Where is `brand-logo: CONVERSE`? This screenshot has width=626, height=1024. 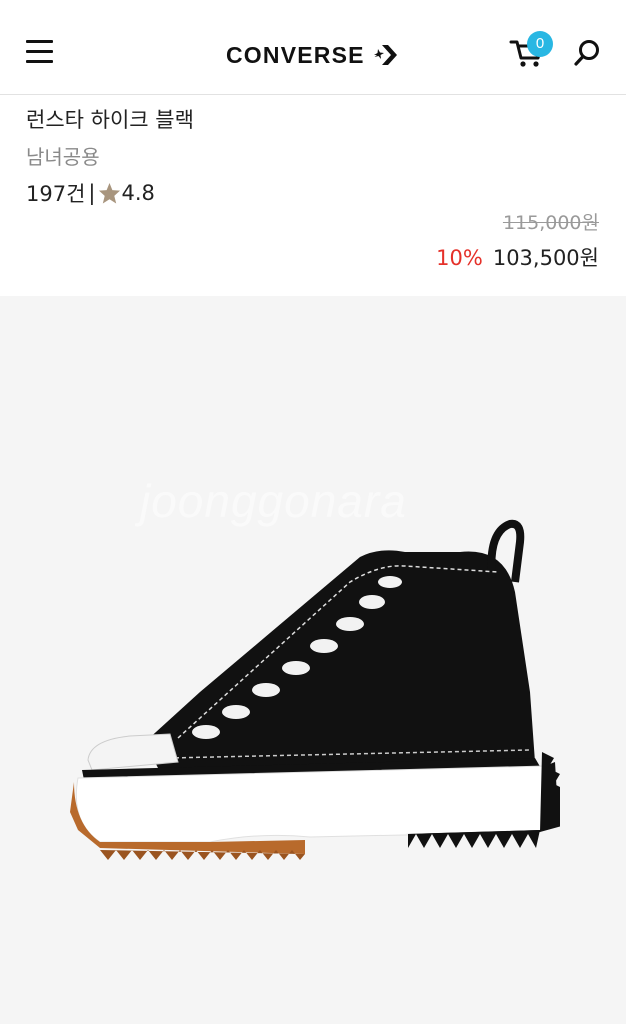 brand-logo: CONVERSE is located at coordinates (312, 55).